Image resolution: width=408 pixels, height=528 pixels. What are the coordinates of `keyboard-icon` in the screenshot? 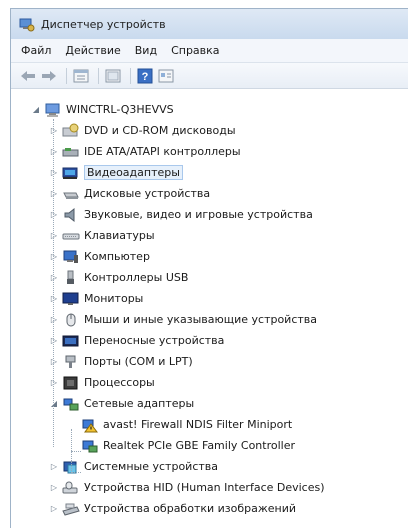 It's located at (71, 236).